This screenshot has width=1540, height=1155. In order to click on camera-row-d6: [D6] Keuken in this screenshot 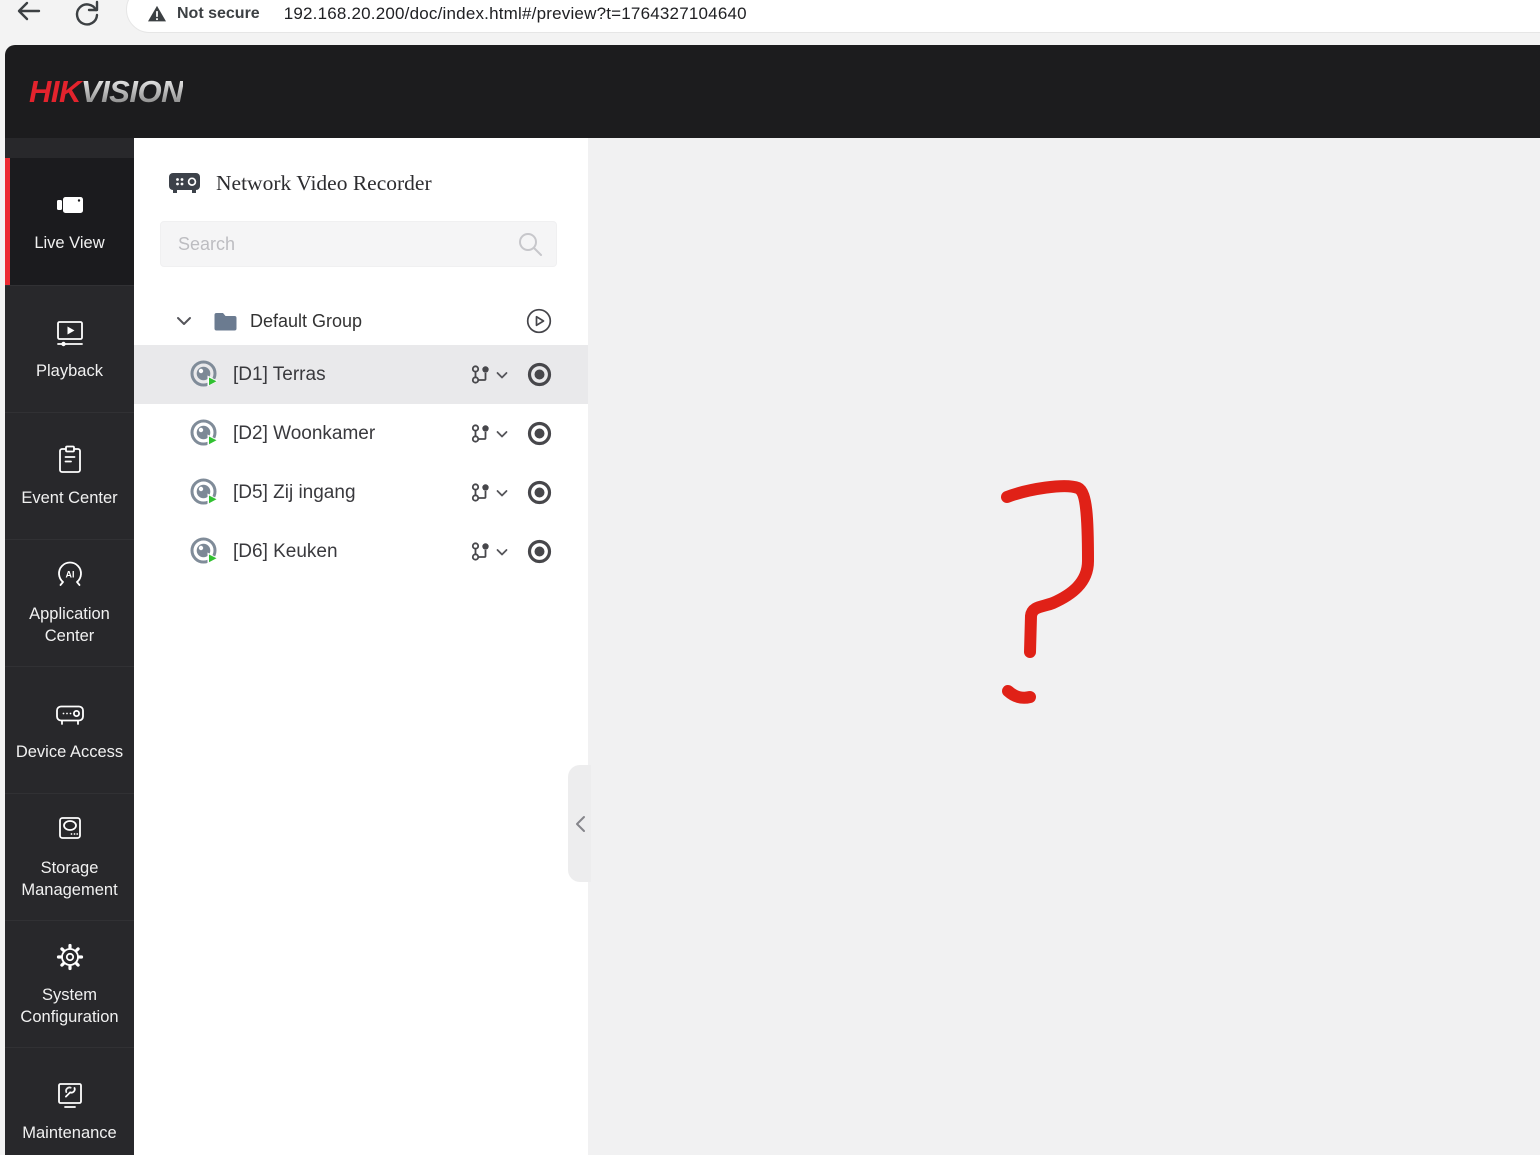, I will do `click(361, 551)`.